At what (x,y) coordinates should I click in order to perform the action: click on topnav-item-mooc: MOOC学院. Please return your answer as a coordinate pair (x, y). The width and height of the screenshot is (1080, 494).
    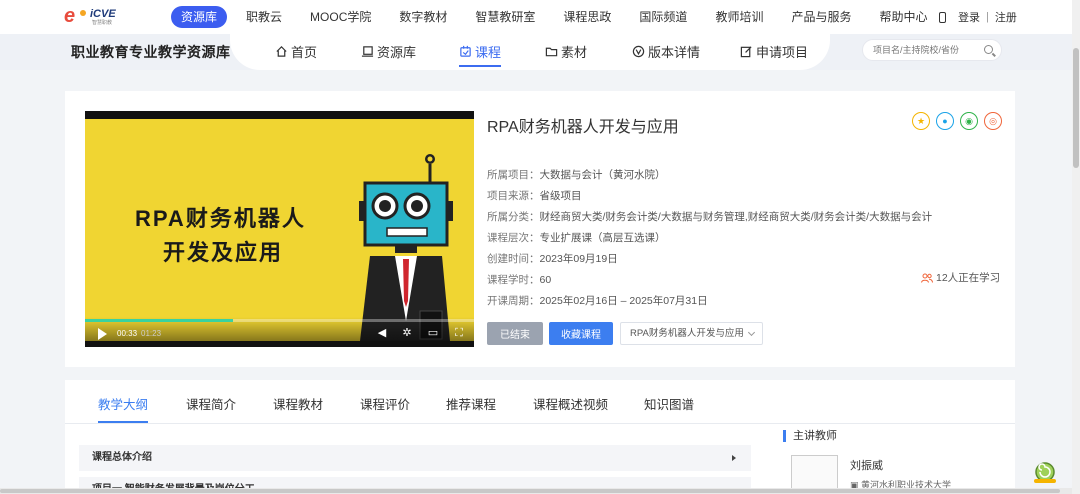
    Looking at the image, I should click on (340, 17).